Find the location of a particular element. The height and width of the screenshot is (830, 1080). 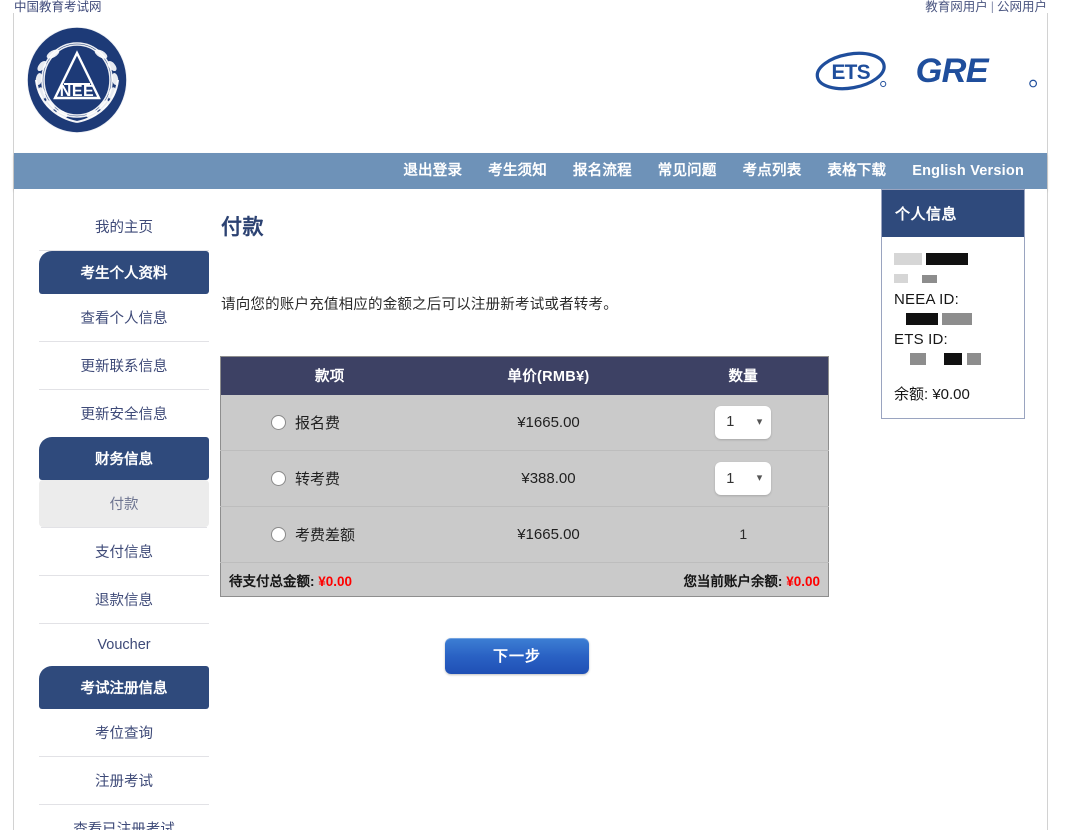

sidebar-header-exam-registration: 考试注册信息 is located at coordinates (124, 687).